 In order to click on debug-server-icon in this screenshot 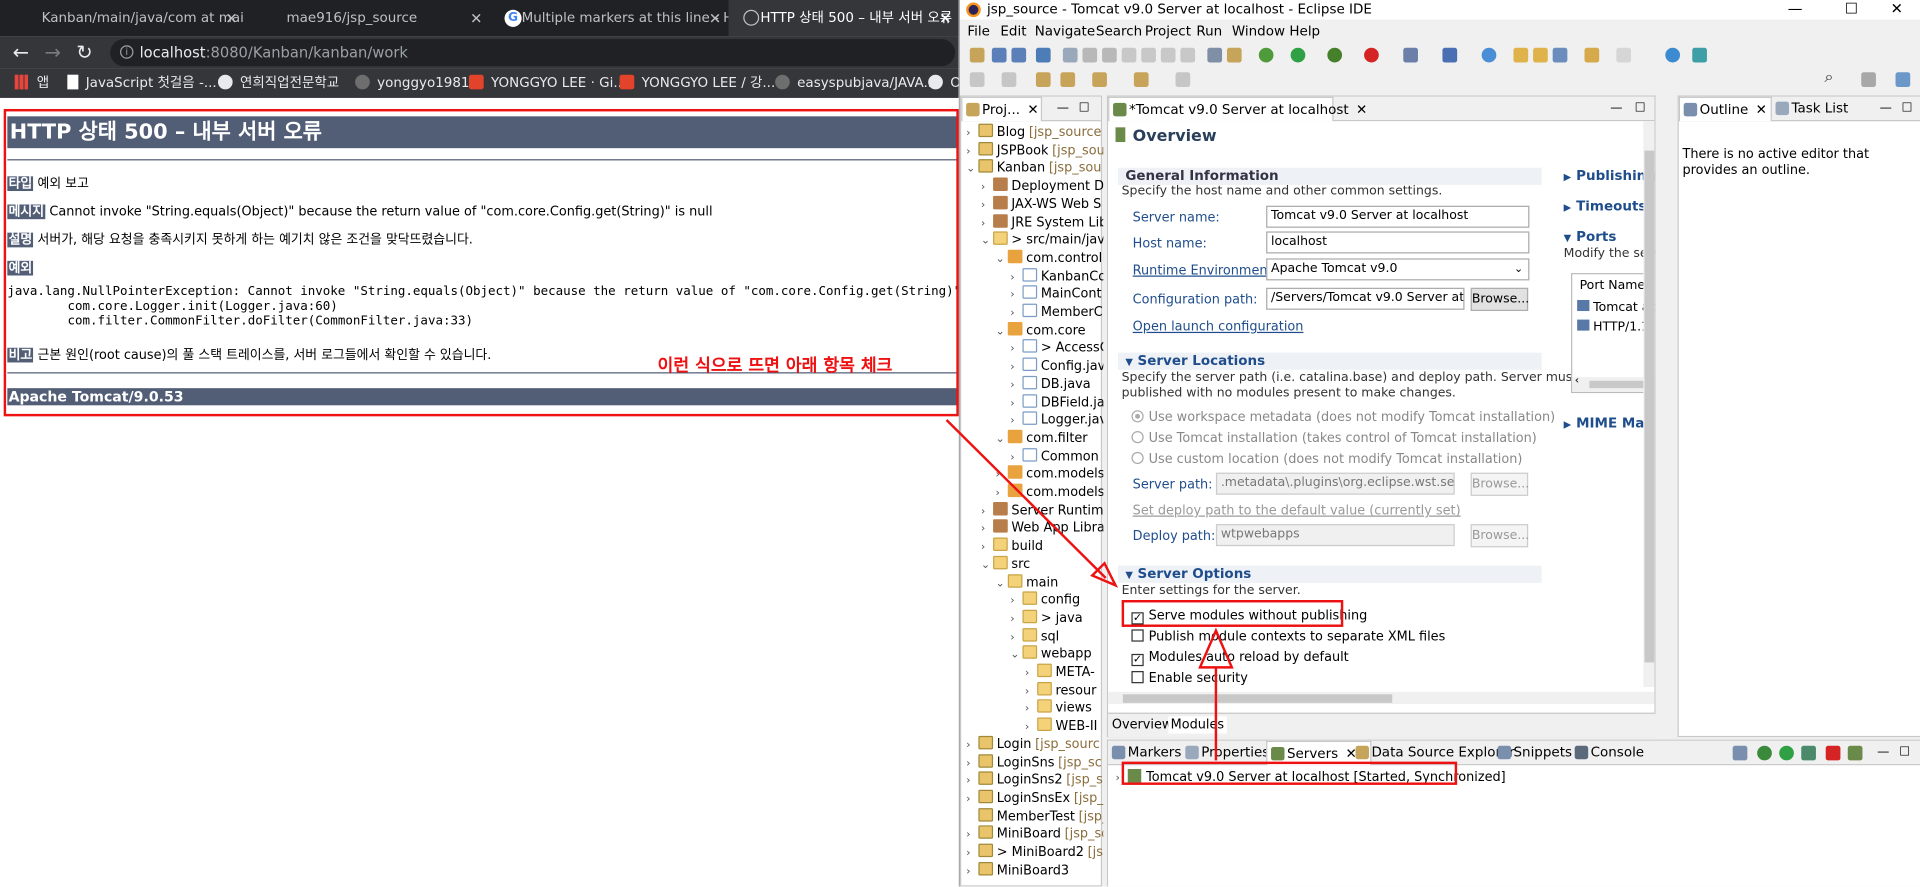, I will do `click(1764, 753)`.